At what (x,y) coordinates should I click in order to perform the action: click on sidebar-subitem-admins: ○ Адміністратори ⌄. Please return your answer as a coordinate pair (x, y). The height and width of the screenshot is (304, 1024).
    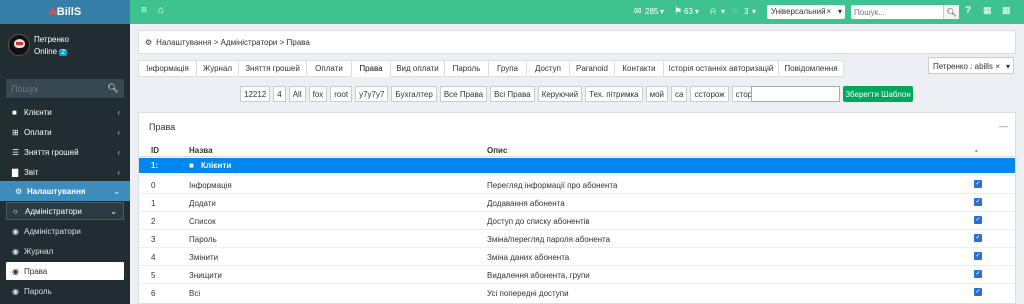
    Looking at the image, I should click on (65, 211).